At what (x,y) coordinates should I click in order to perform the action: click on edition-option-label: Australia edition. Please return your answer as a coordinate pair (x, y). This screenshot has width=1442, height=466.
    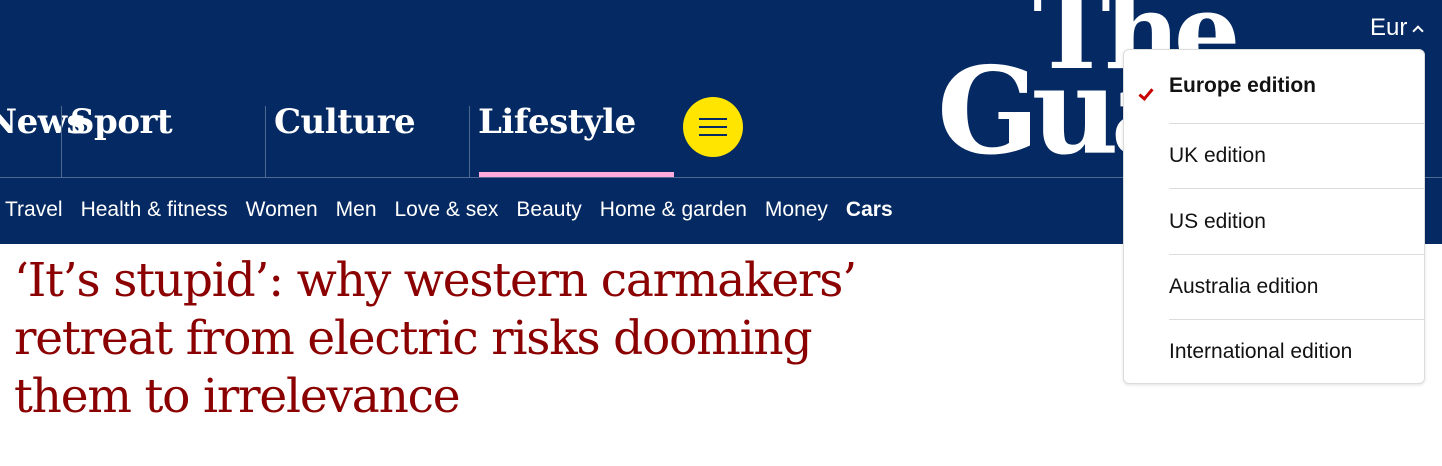
    Looking at the image, I should click on (1244, 286).